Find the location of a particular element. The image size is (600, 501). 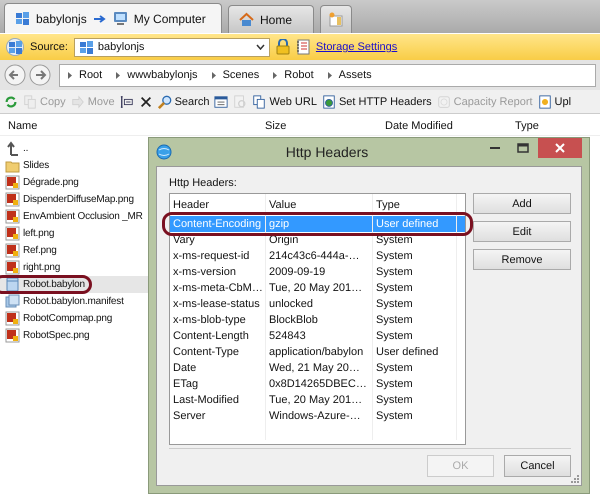

table-cell: Vary is located at coordinates (218, 240).